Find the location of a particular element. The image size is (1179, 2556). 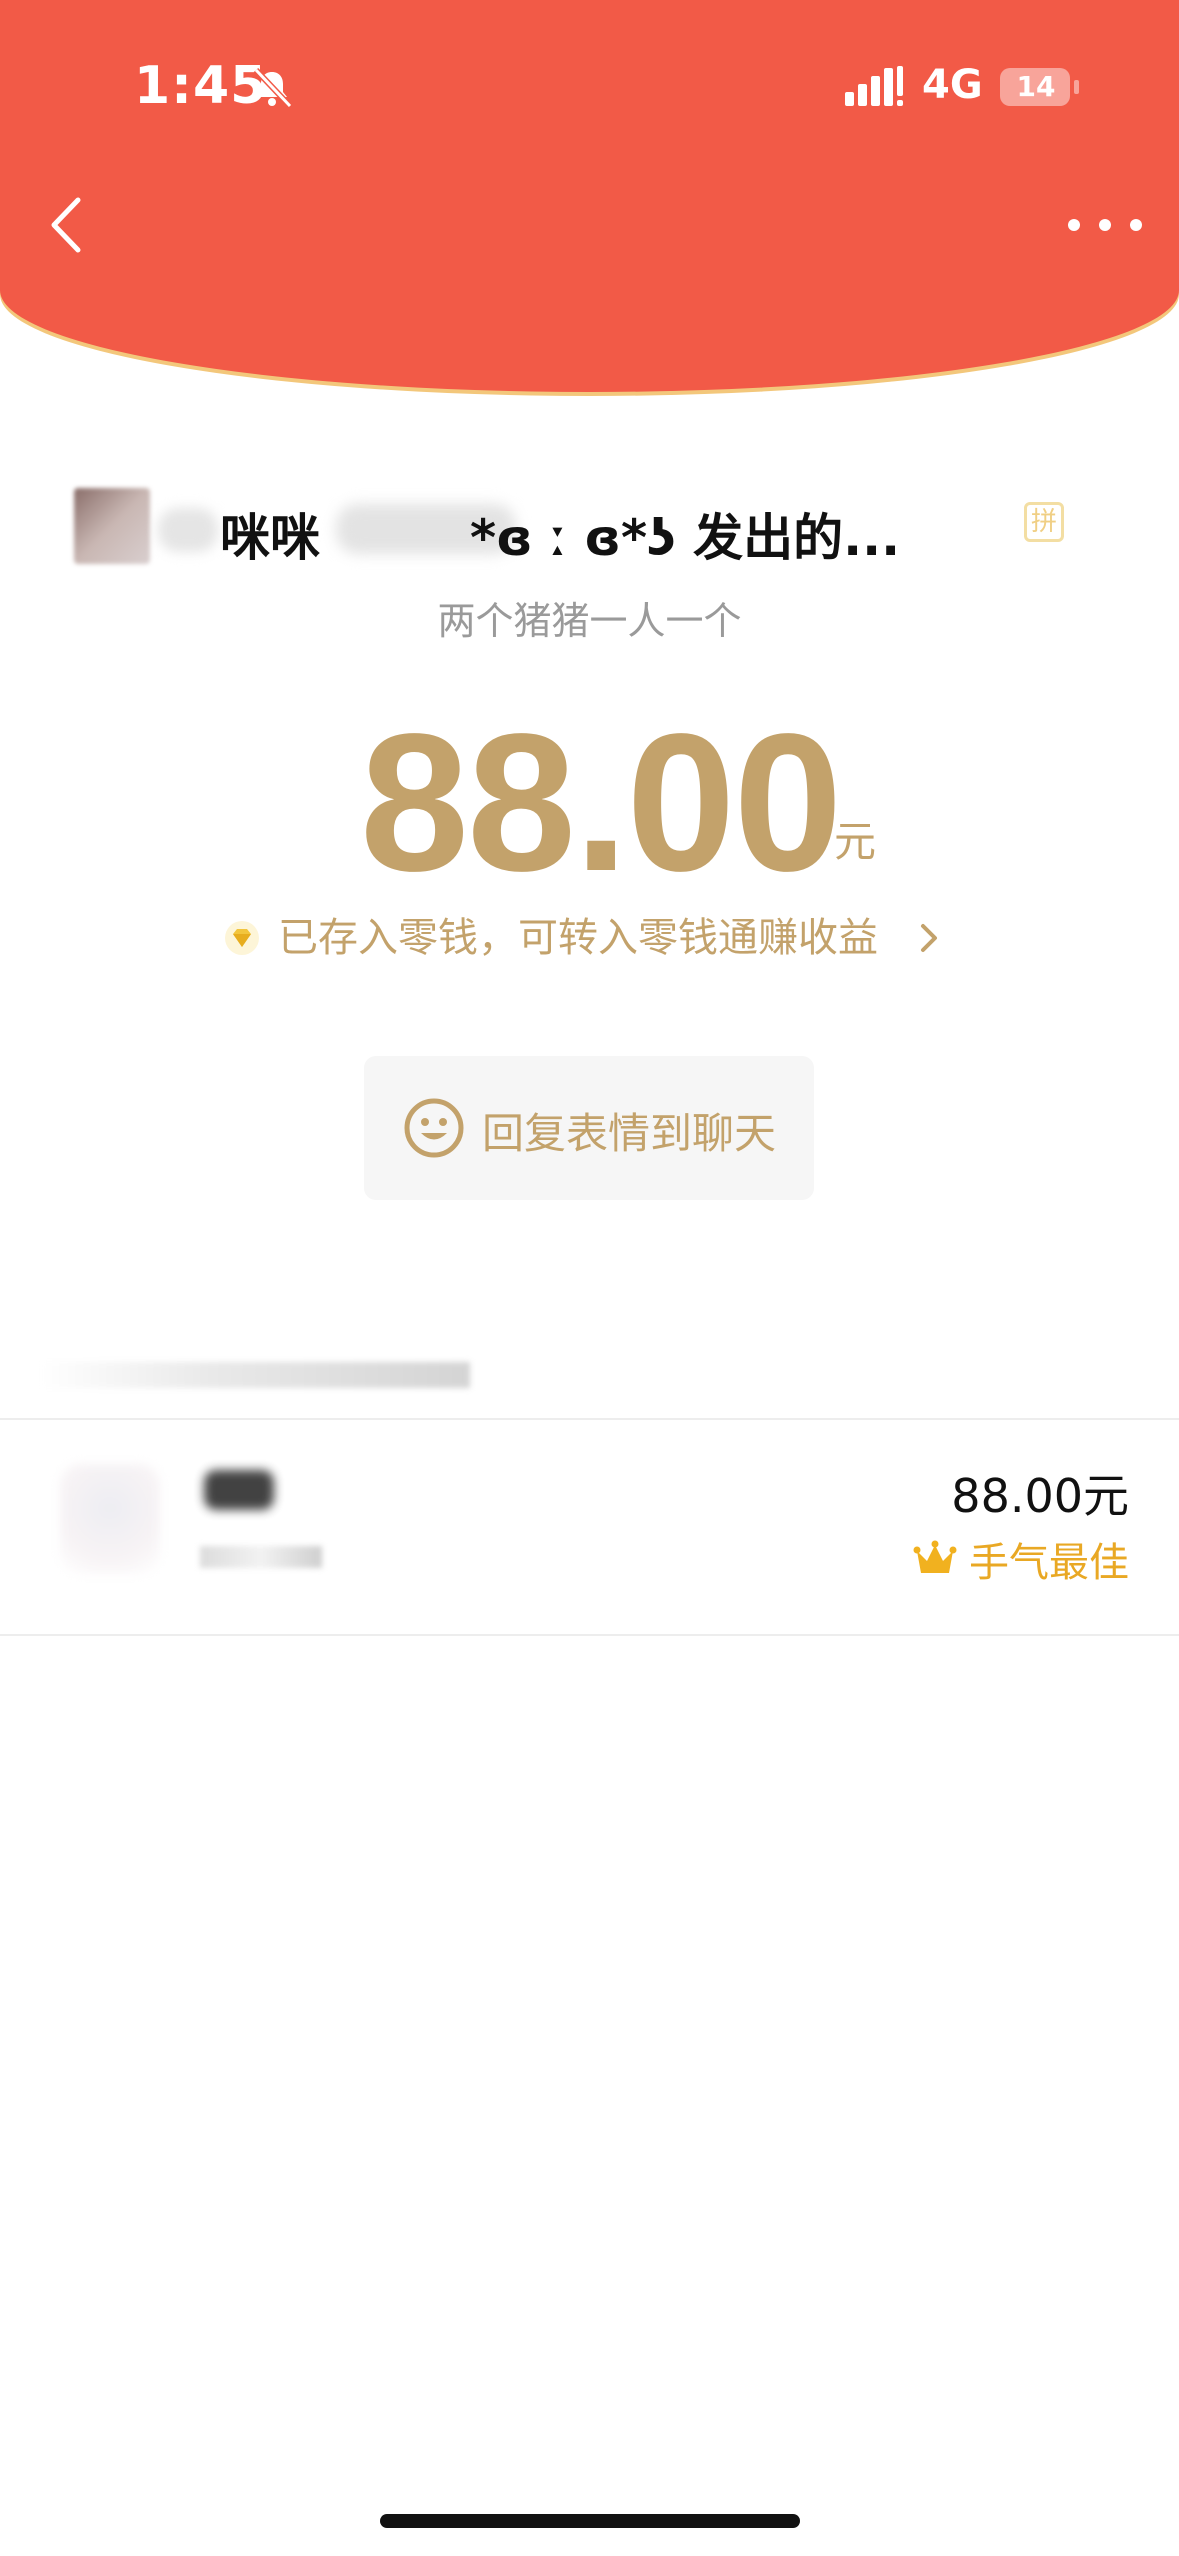

best-luck-badge: 手气最佳 is located at coordinates (1021, 1558).